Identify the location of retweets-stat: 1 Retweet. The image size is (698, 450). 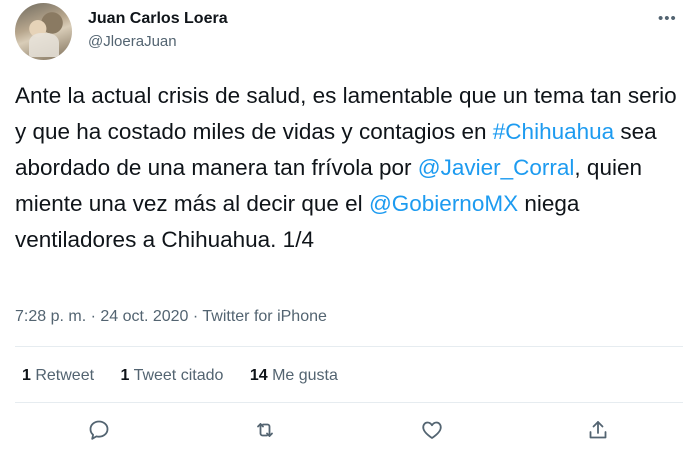
(58, 376).